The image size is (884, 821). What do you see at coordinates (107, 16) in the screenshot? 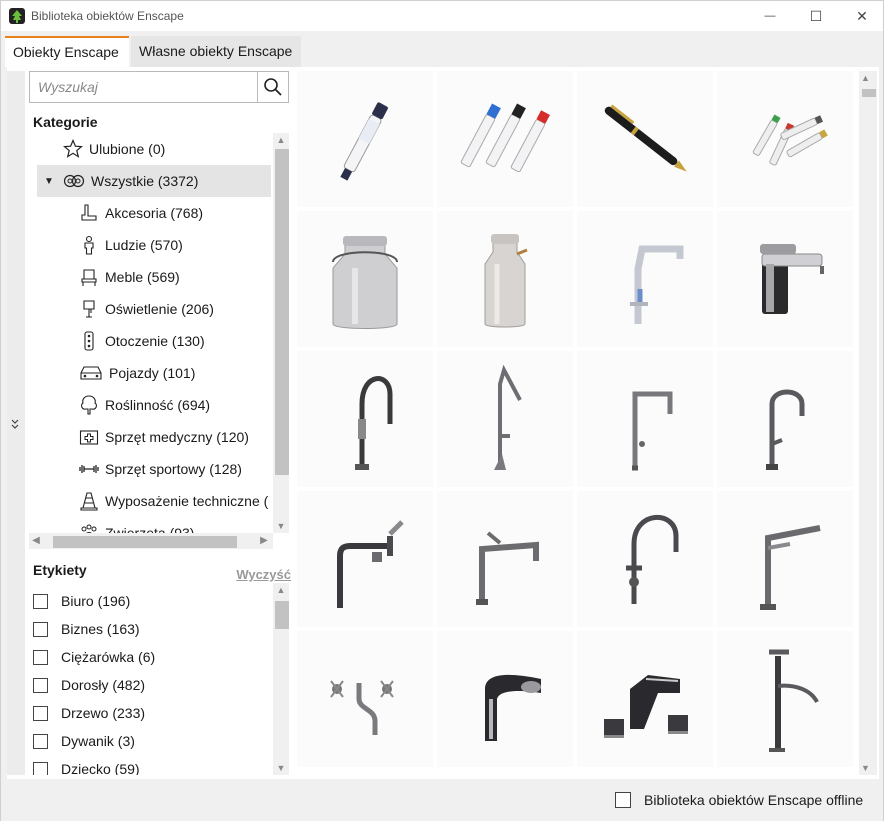
I see `window-title: Biblioteka obiektów Enscape` at bounding box center [107, 16].